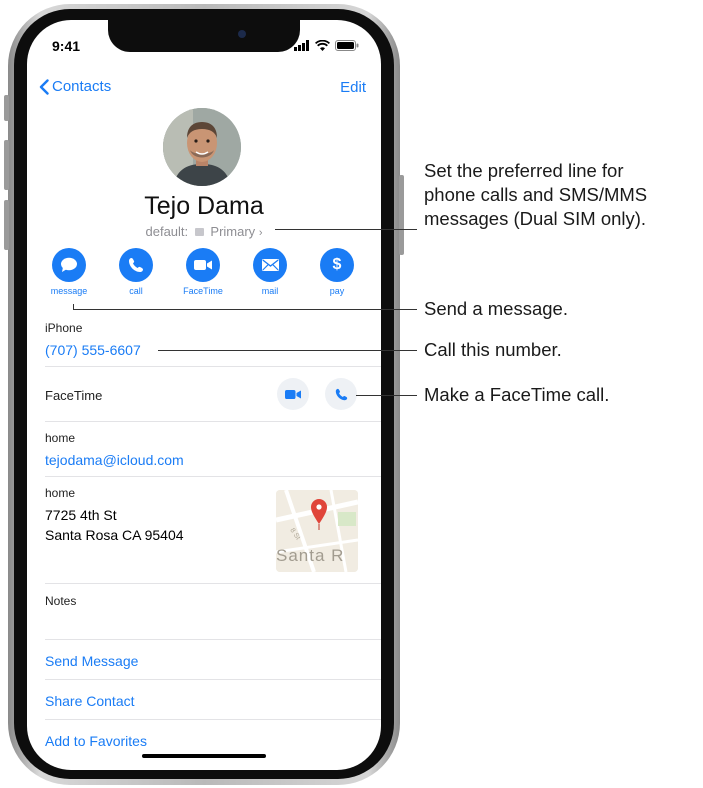  What do you see at coordinates (96, 741) in the screenshot?
I see `add-to-favorites-link: Add to Favorites` at bounding box center [96, 741].